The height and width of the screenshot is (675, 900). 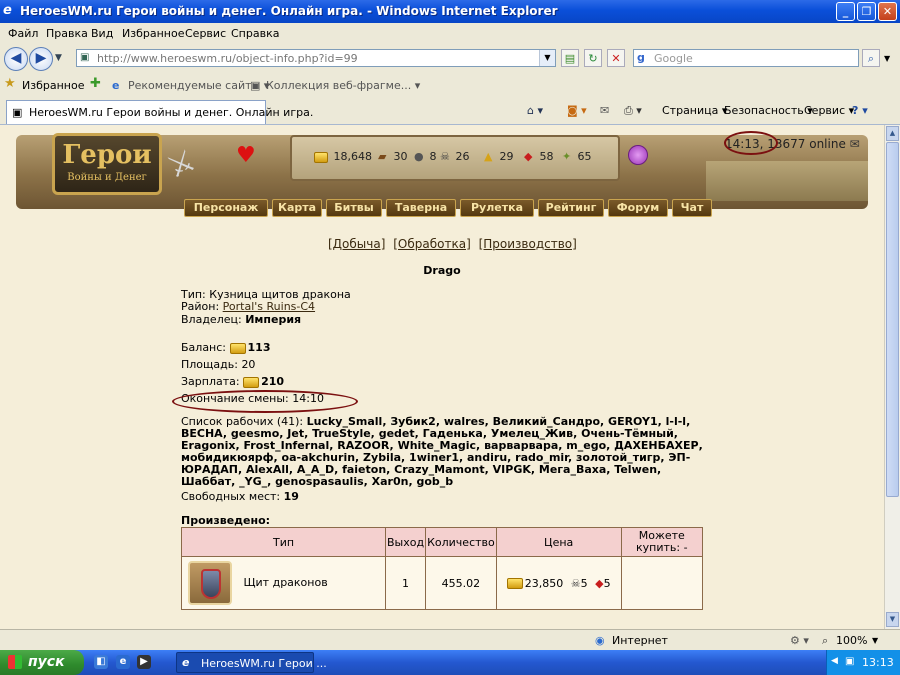 What do you see at coordinates (834, 661) in the screenshot?
I see `tray-expand-icon: ◀` at bounding box center [834, 661].